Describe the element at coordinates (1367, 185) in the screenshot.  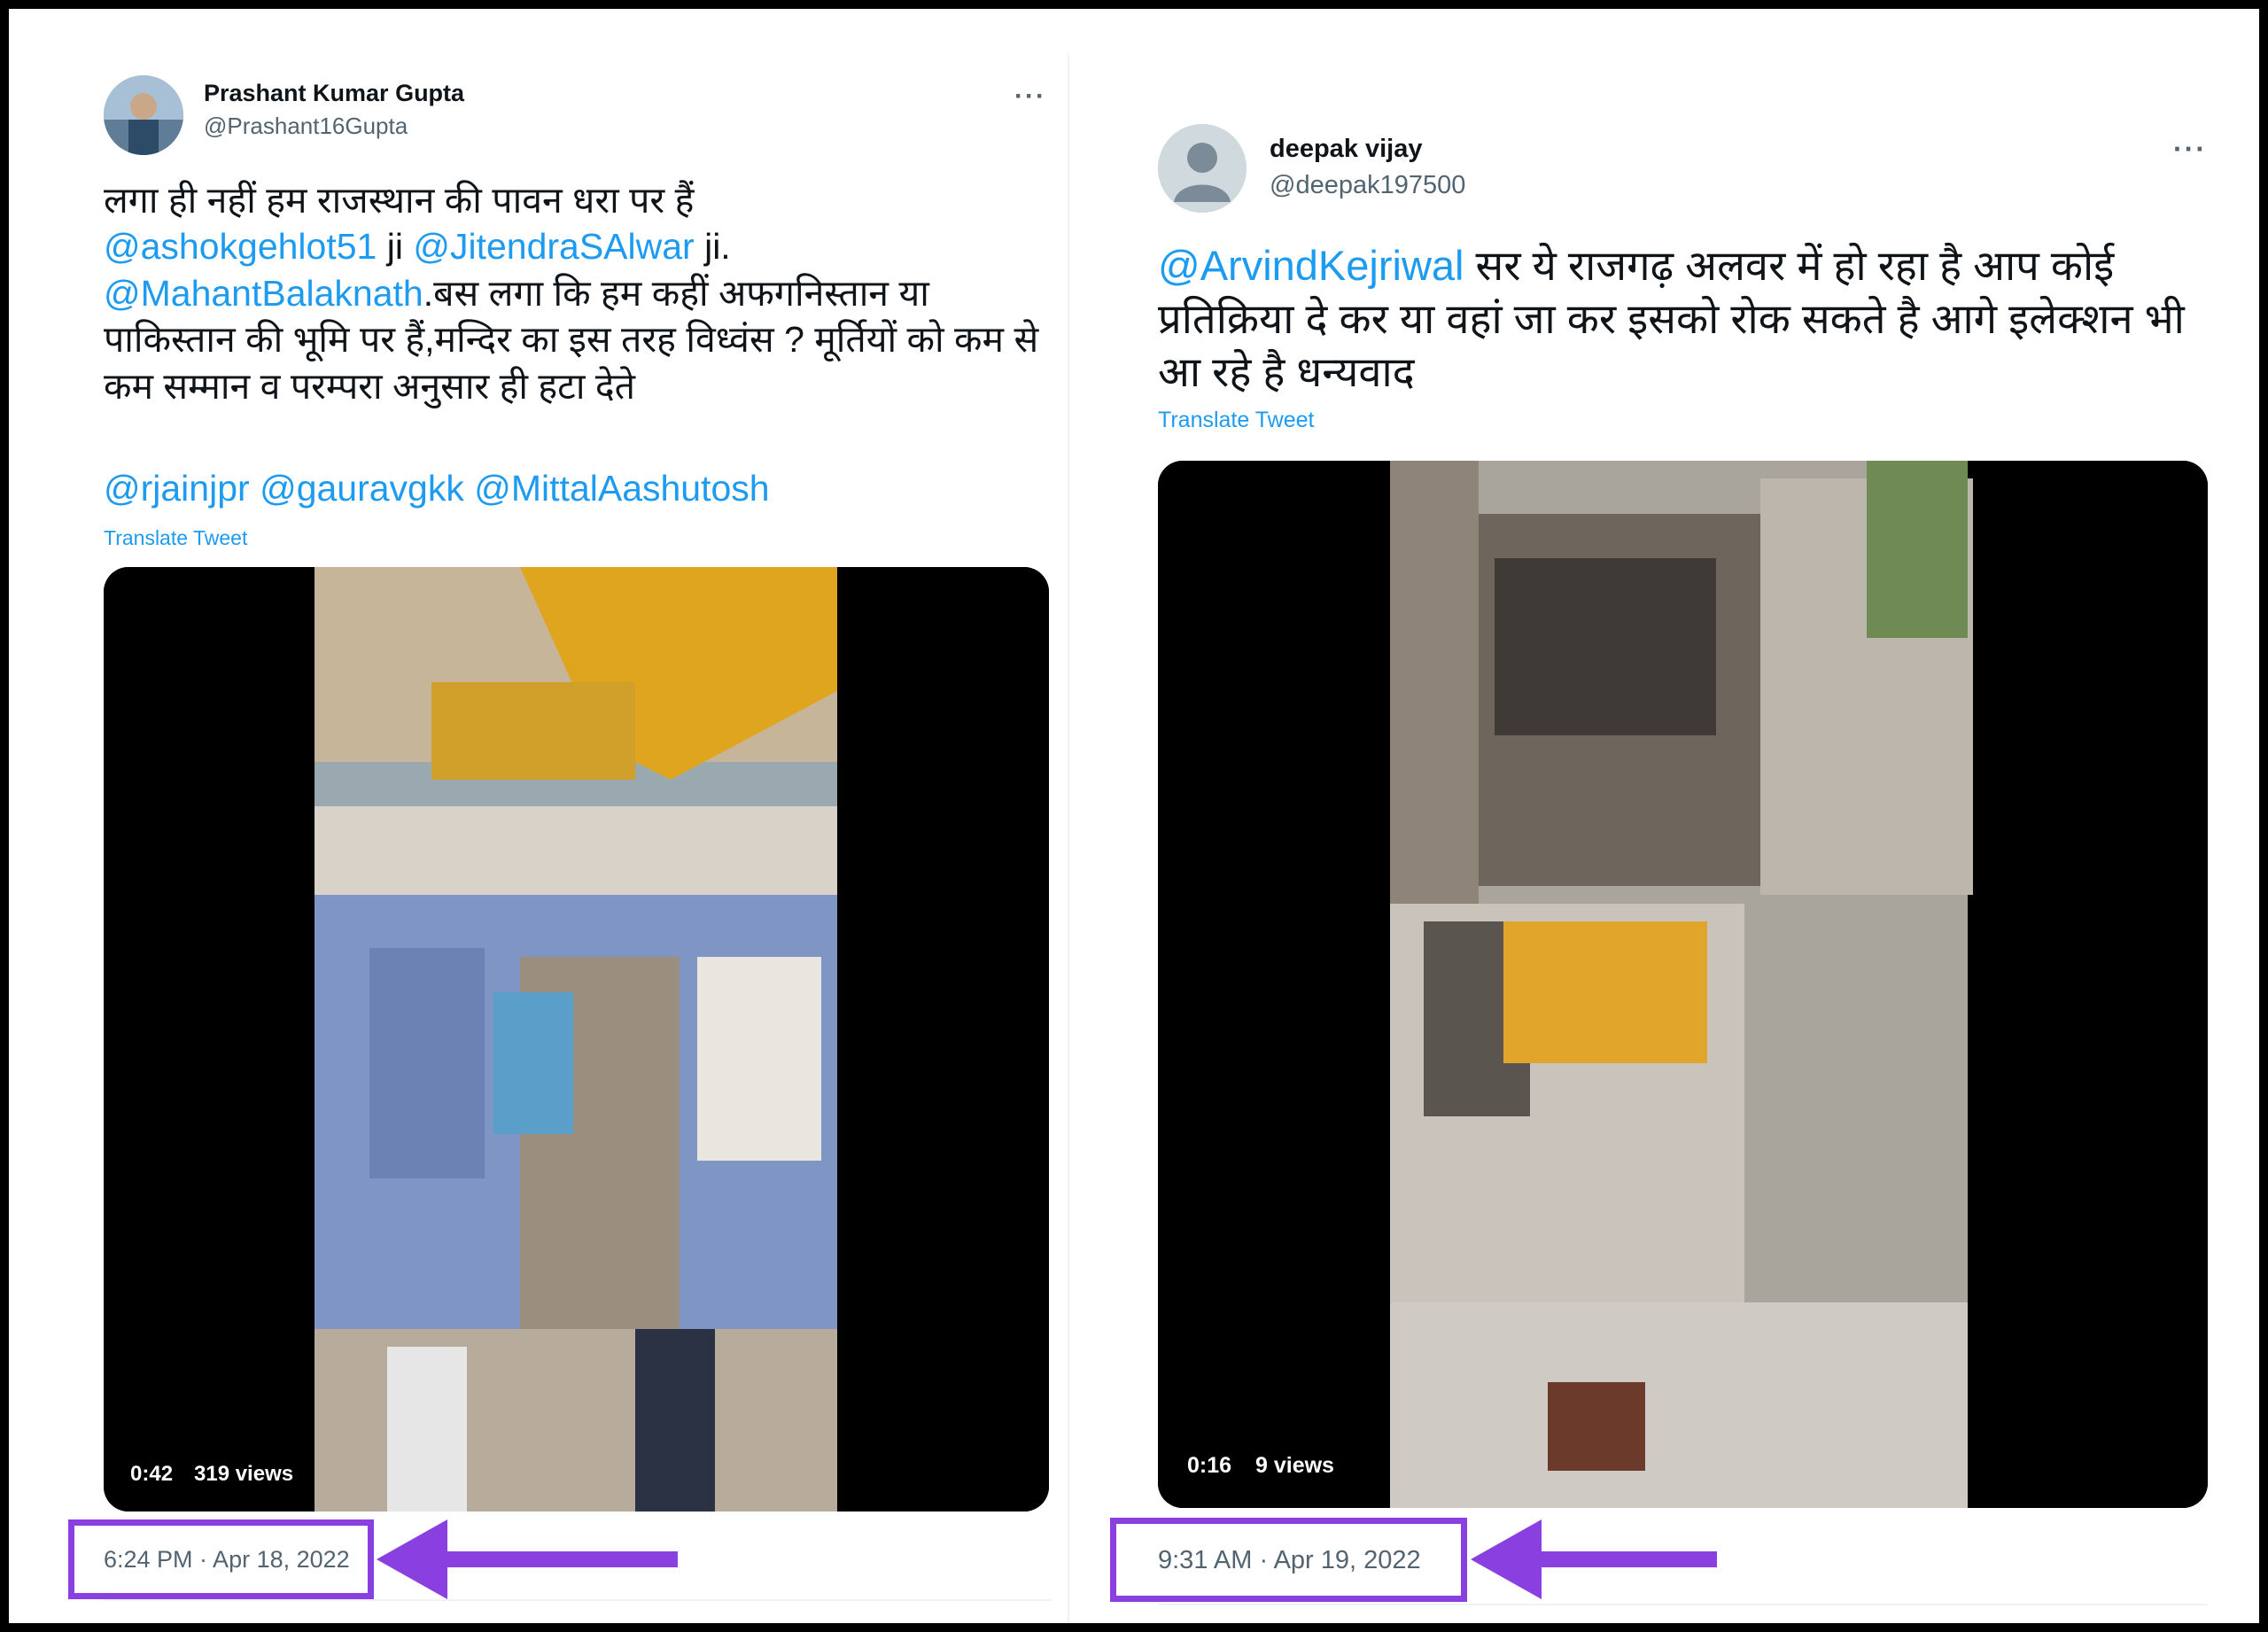
I see `author-handle: @deepak197500` at that location.